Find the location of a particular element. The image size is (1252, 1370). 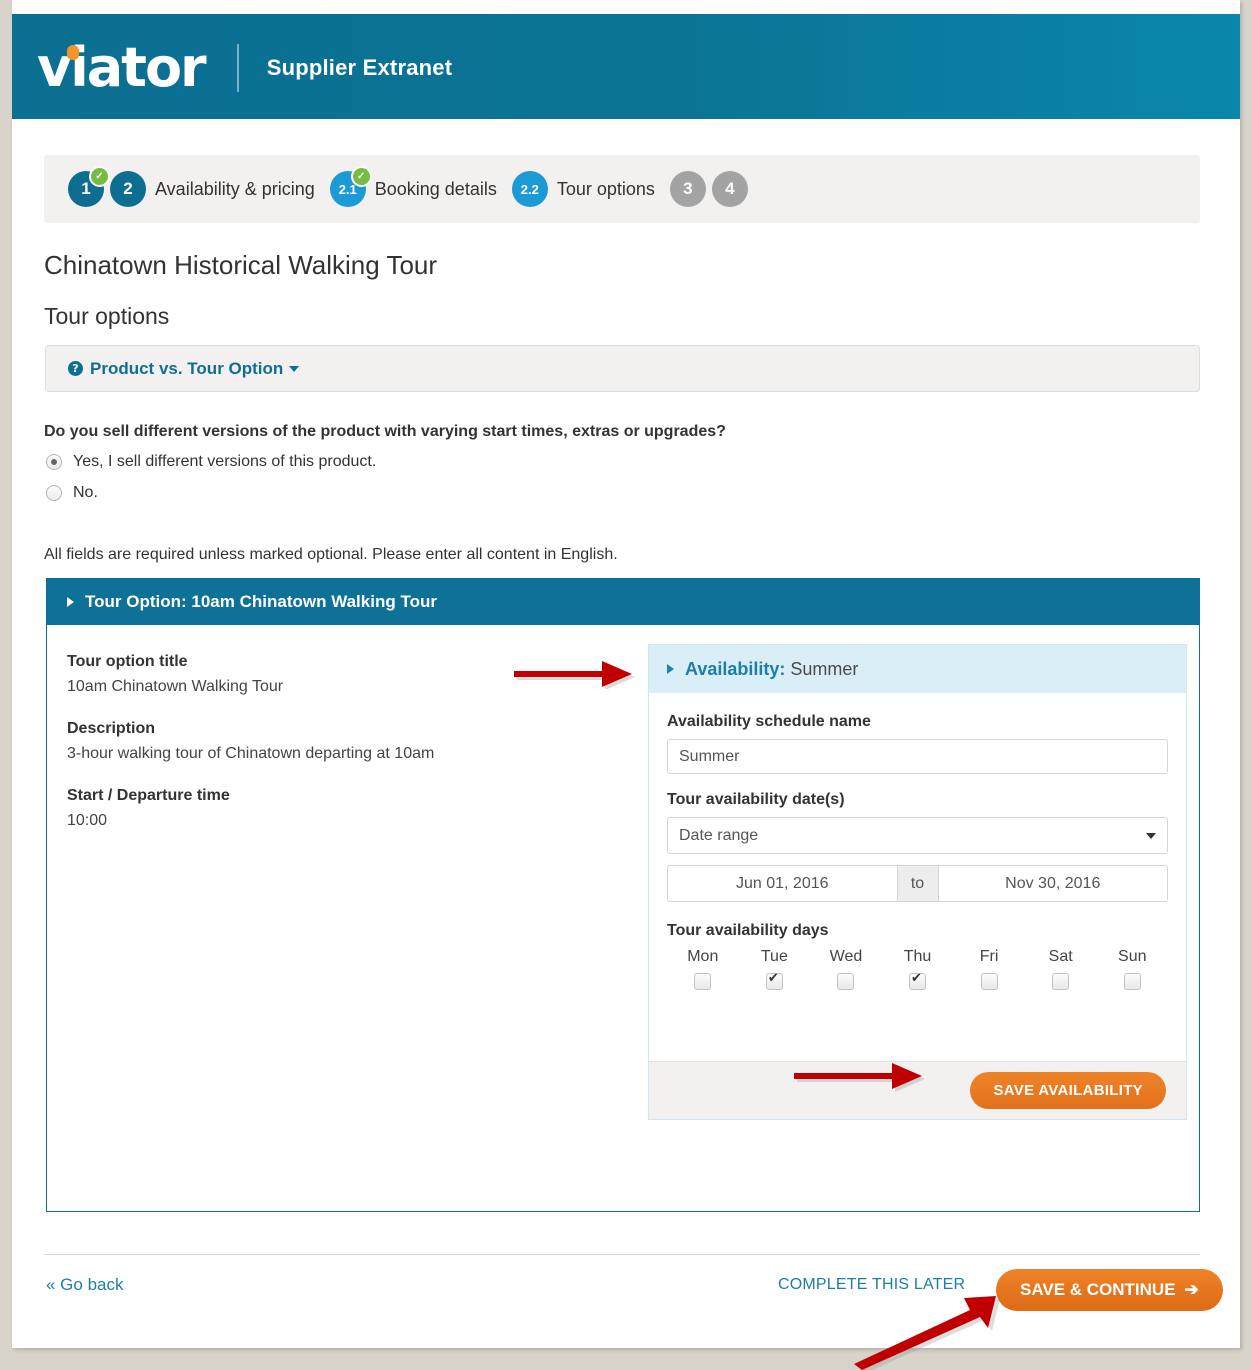

save-availability-button: SAVE AVAILABILITY is located at coordinates (1068, 1090).